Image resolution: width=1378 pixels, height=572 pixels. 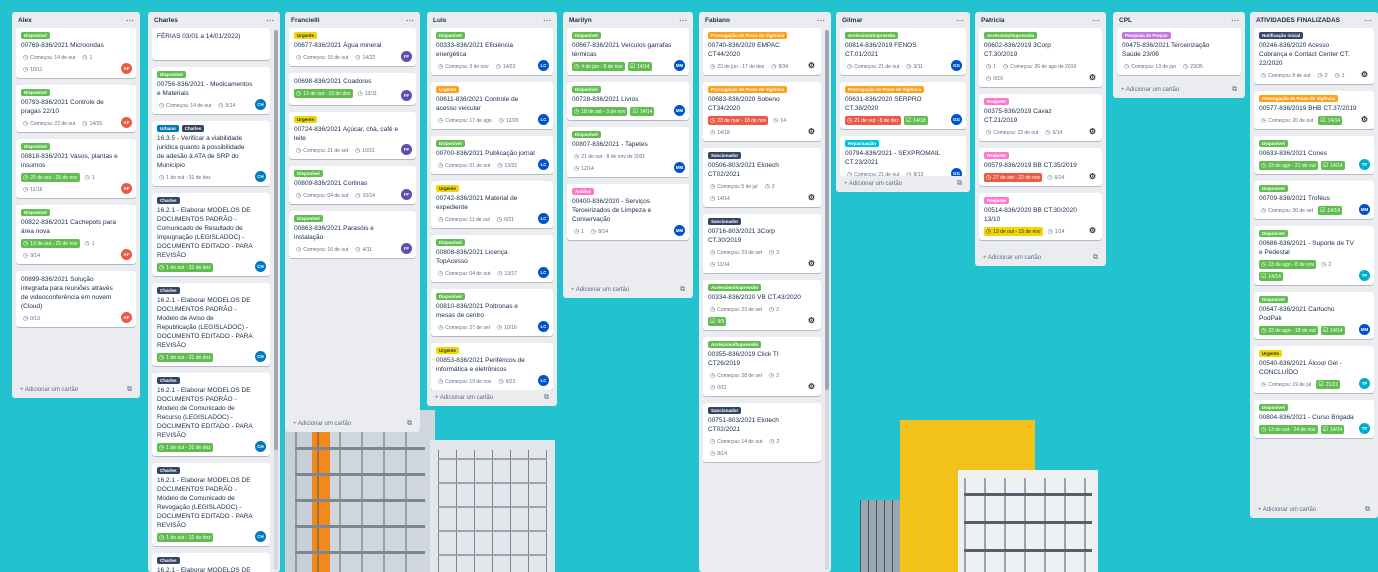 I want to click on list-title: Francielli, so click(x=305, y=20).